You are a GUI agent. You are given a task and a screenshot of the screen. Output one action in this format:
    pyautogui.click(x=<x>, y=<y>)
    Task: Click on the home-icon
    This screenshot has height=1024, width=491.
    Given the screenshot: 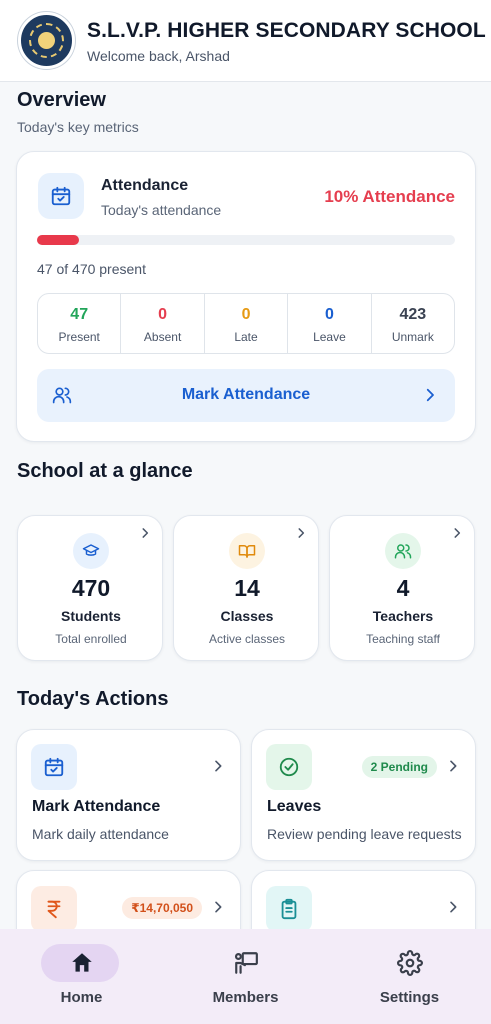 What is the action you would take?
    pyautogui.click(x=81, y=963)
    